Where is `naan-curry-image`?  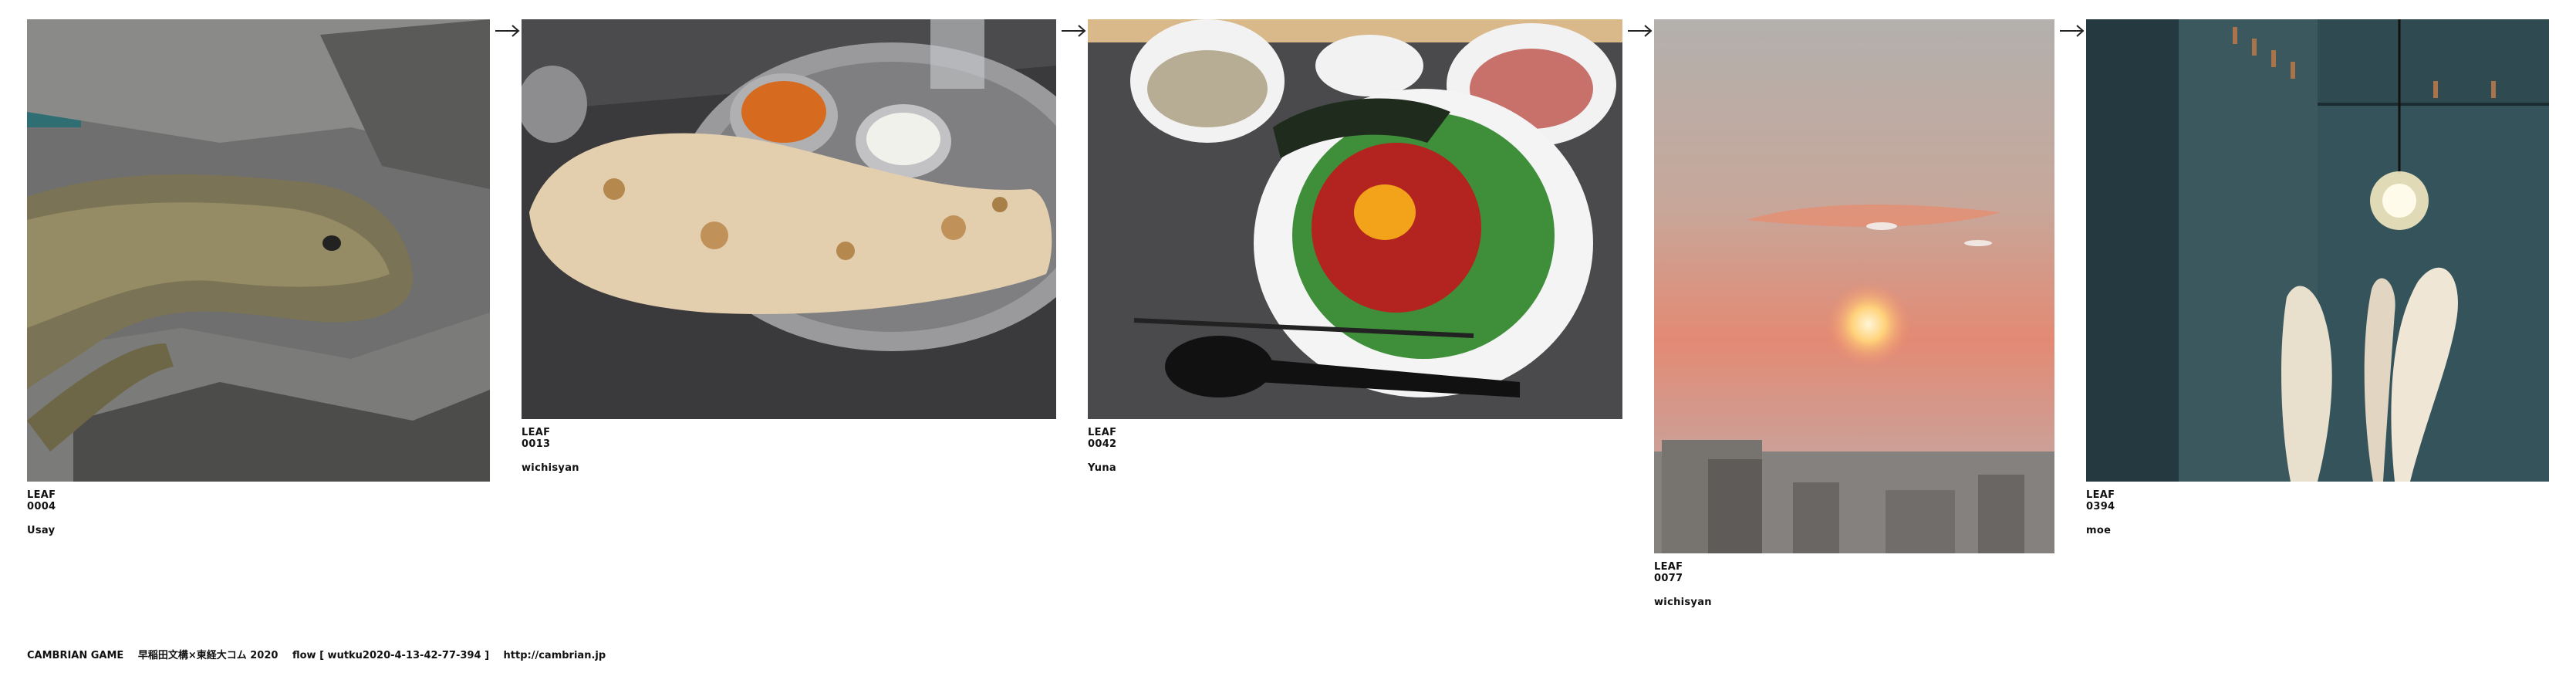 naan-curry-image is located at coordinates (789, 219).